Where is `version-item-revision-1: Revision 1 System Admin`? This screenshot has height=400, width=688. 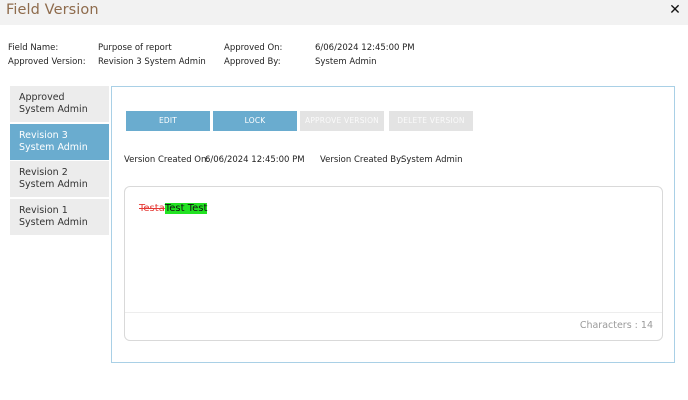 version-item-revision-1: Revision 1 System Admin is located at coordinates (59, 216).